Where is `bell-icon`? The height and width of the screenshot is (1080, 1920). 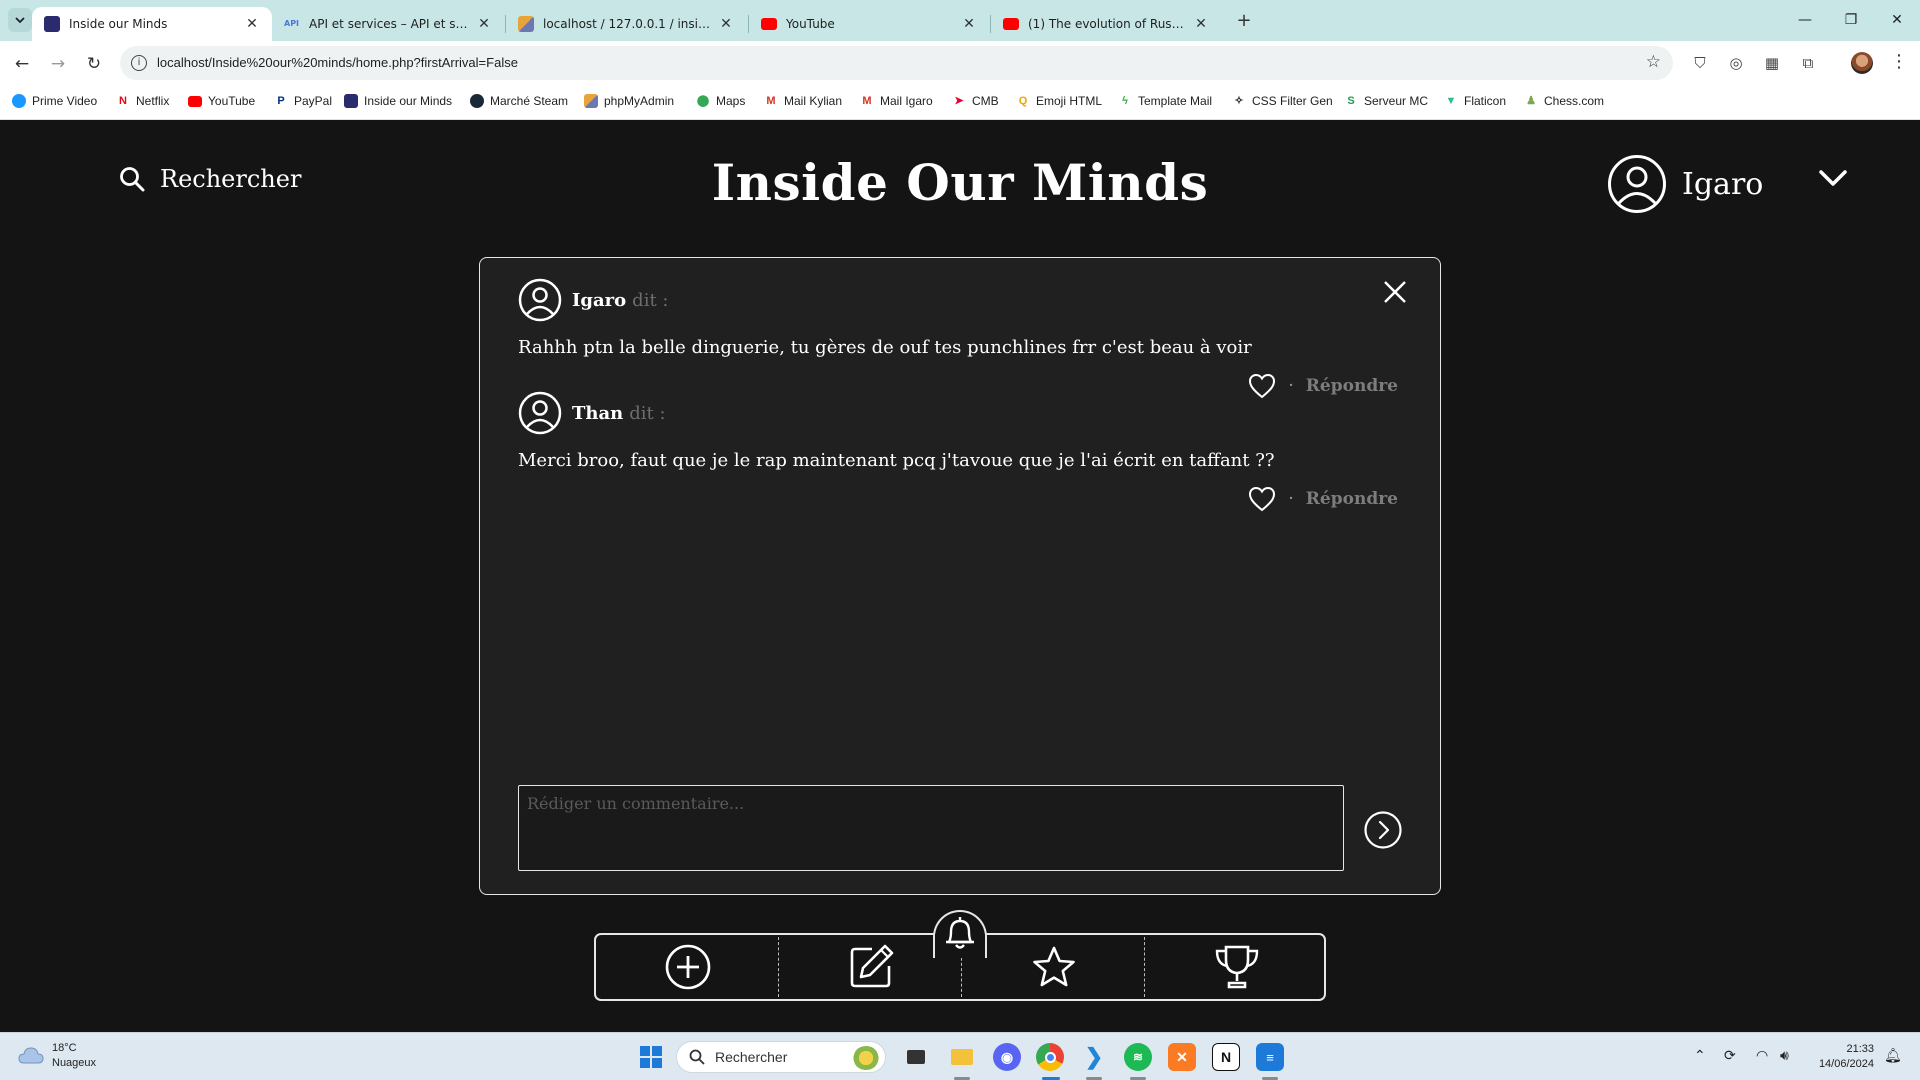
bell-icon is located at coordinates (960, 933).